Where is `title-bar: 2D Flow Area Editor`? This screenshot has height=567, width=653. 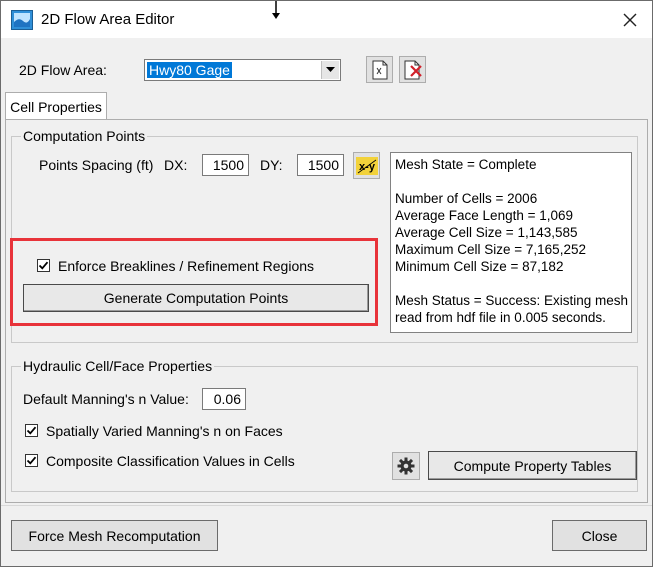 title-bar: 2D Flow Area Editor is located at coordinates (326, 19).